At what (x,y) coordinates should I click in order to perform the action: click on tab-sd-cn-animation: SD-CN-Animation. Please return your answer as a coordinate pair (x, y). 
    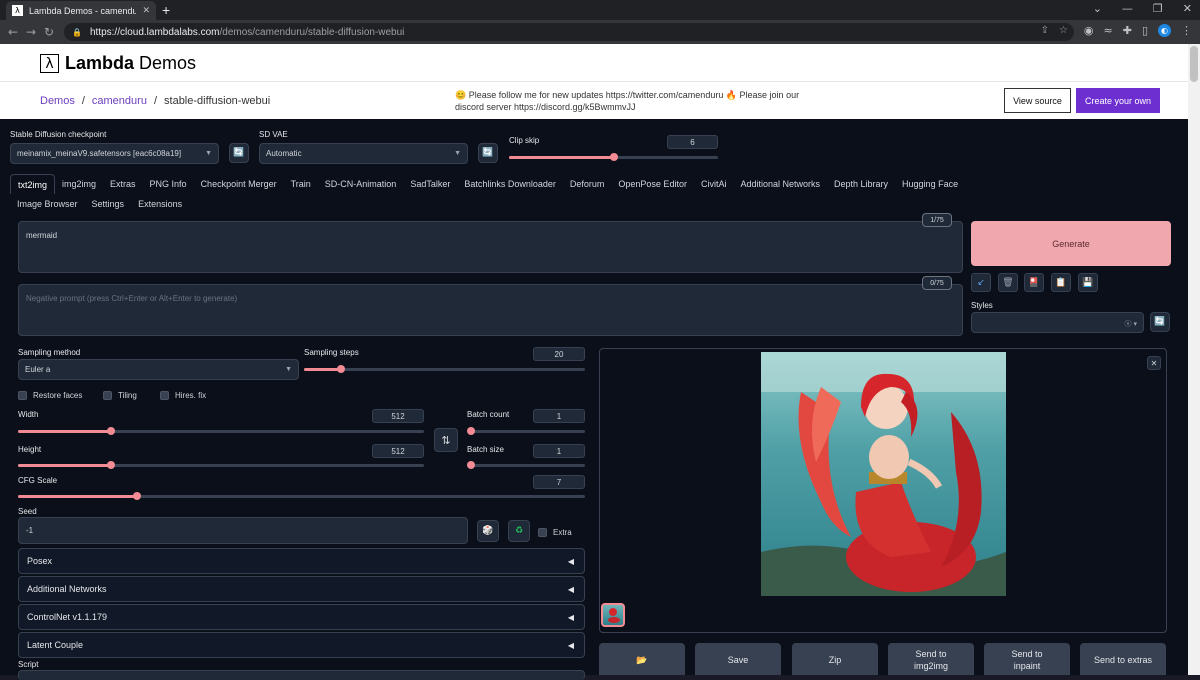
    Looking at the image, I should click on (361, 184).